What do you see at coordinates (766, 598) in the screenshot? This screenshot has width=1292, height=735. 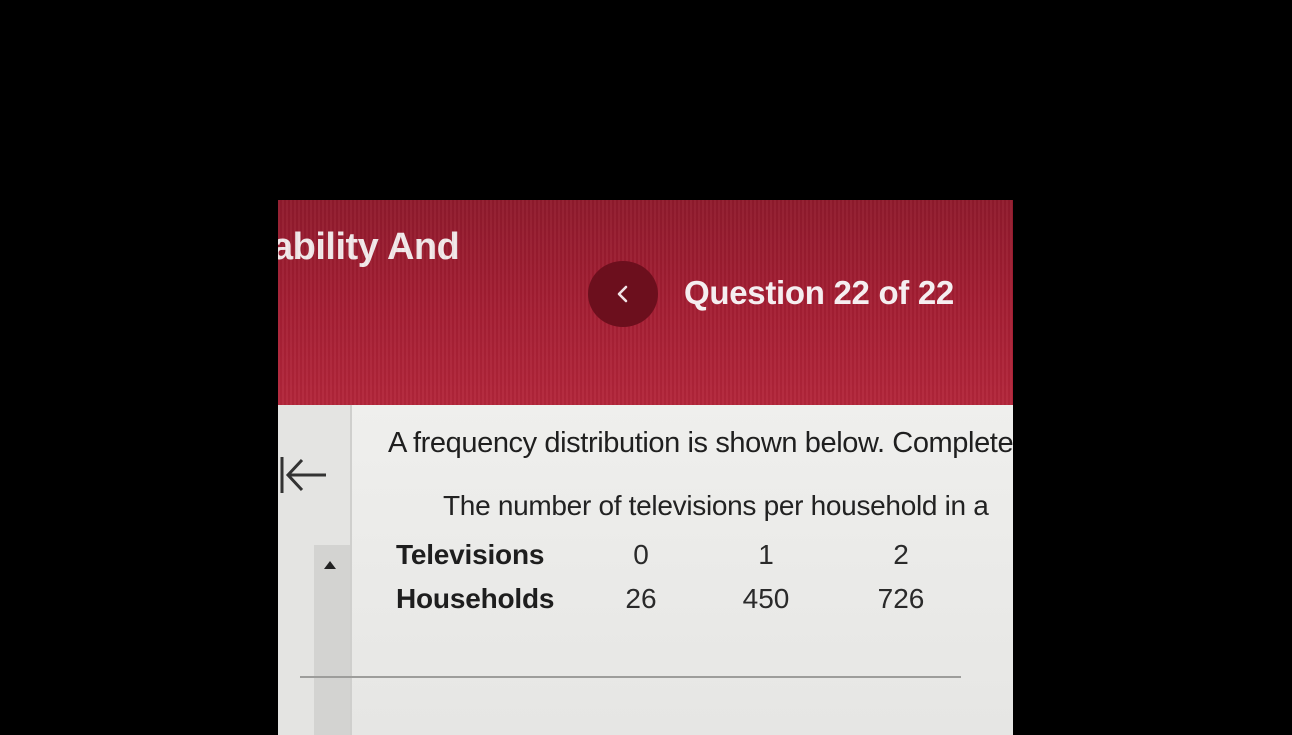 I see `table-cell: 450` at bounding box center [766, 598].